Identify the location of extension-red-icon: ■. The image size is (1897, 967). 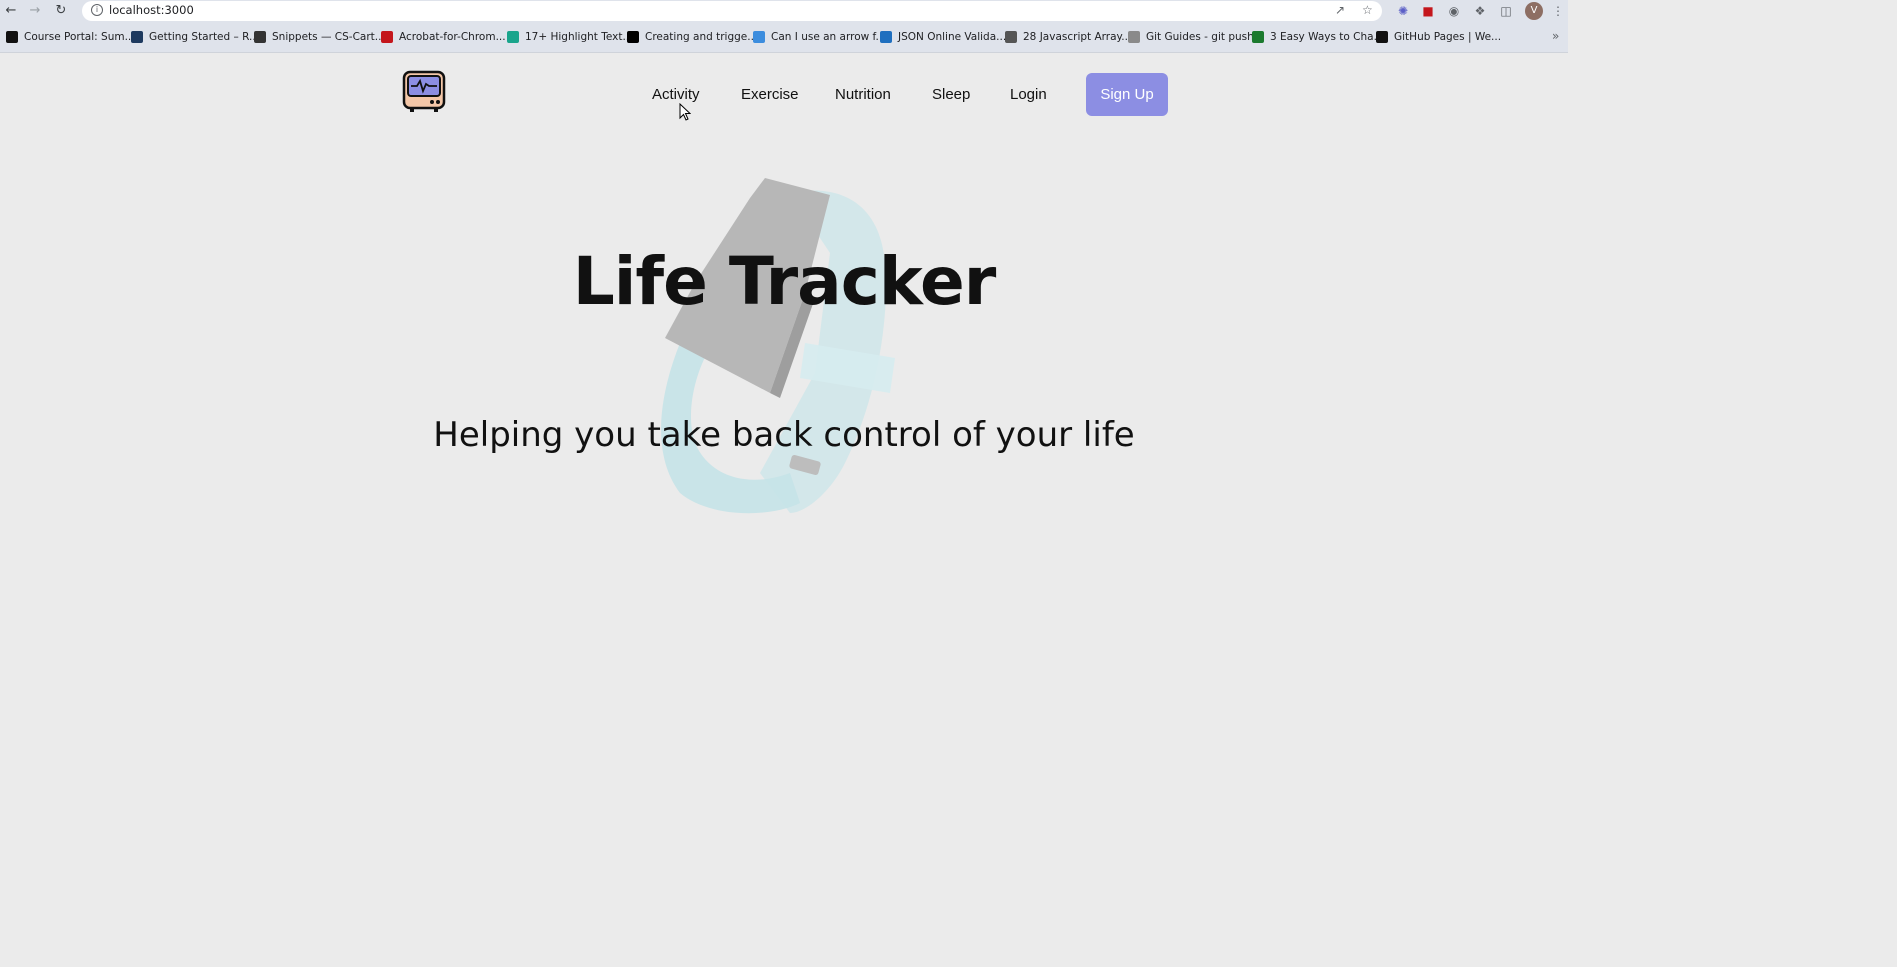
(1428, 11).